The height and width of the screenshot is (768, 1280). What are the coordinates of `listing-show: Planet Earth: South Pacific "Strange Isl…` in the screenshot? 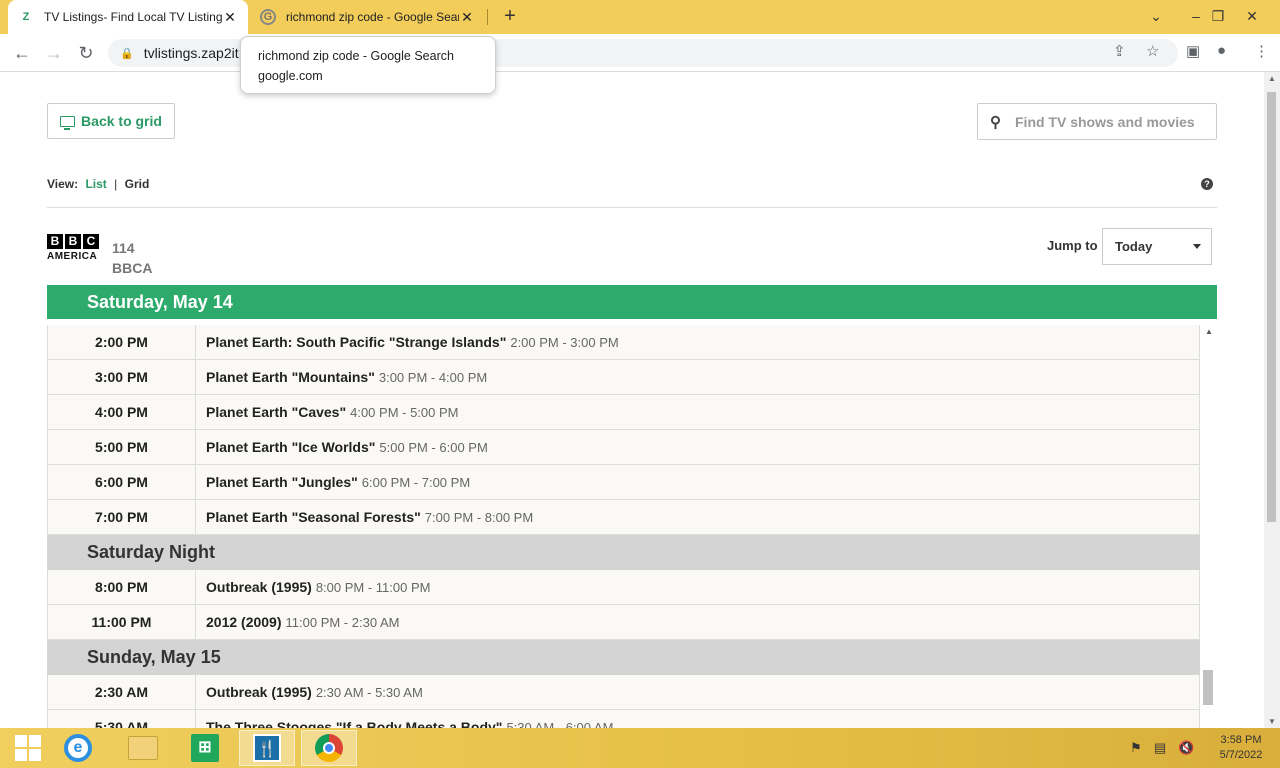 It's located at (407, 342).